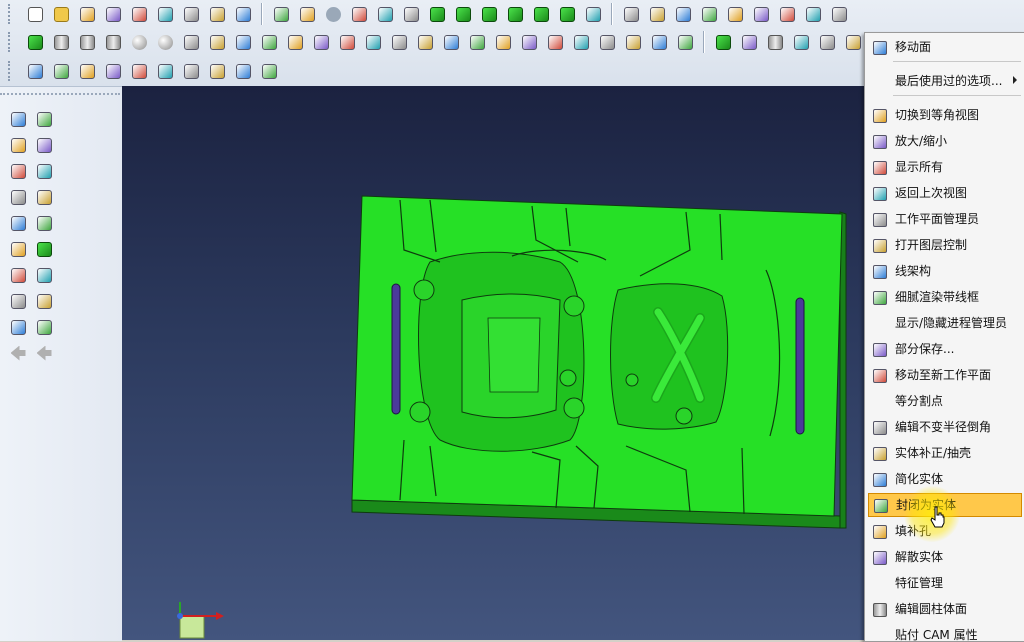  What do you see at coordinates (44, 223) in the screenshot?
I see `plane-button` at bounding box center [44, 223].